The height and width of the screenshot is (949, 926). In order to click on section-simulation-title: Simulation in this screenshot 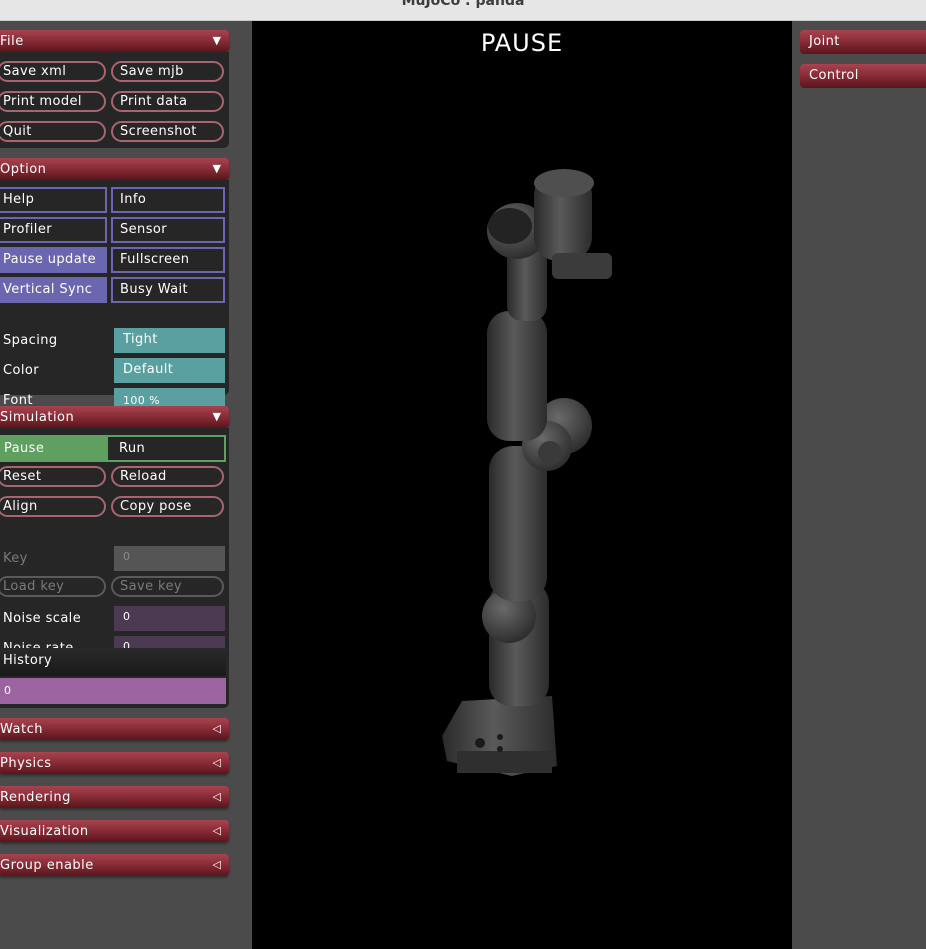, I will do `click(37, 417)`.